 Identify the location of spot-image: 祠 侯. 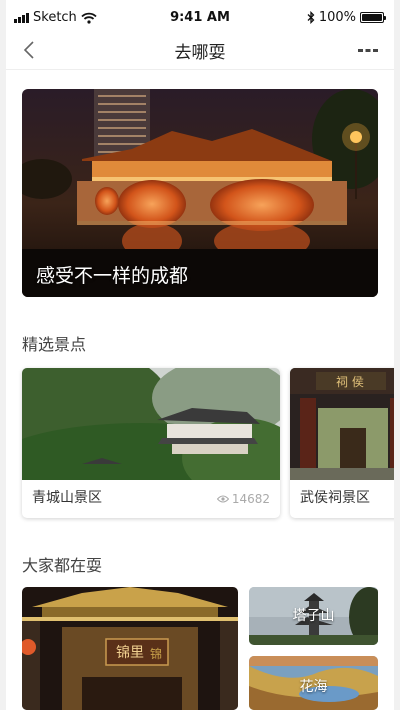
(342, 424).